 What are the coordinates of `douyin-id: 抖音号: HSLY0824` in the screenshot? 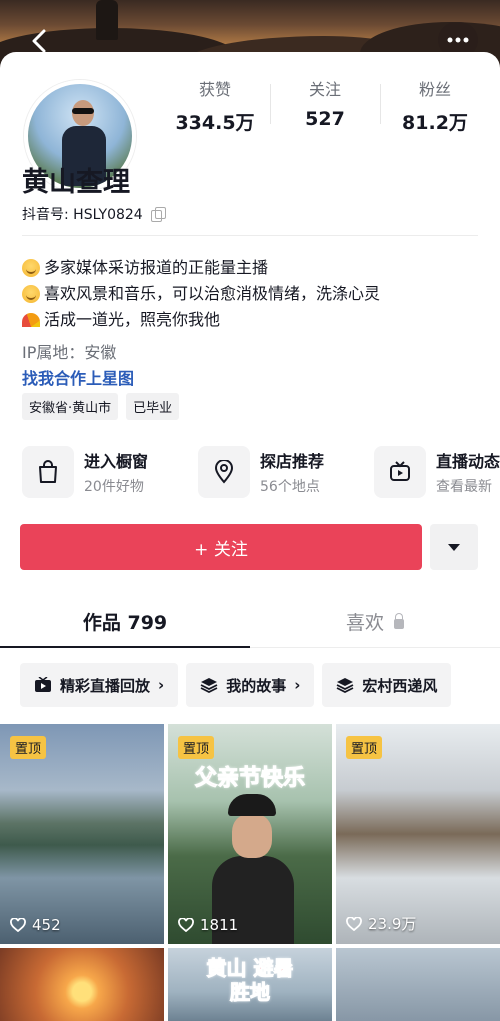 It's located at (94, 214).